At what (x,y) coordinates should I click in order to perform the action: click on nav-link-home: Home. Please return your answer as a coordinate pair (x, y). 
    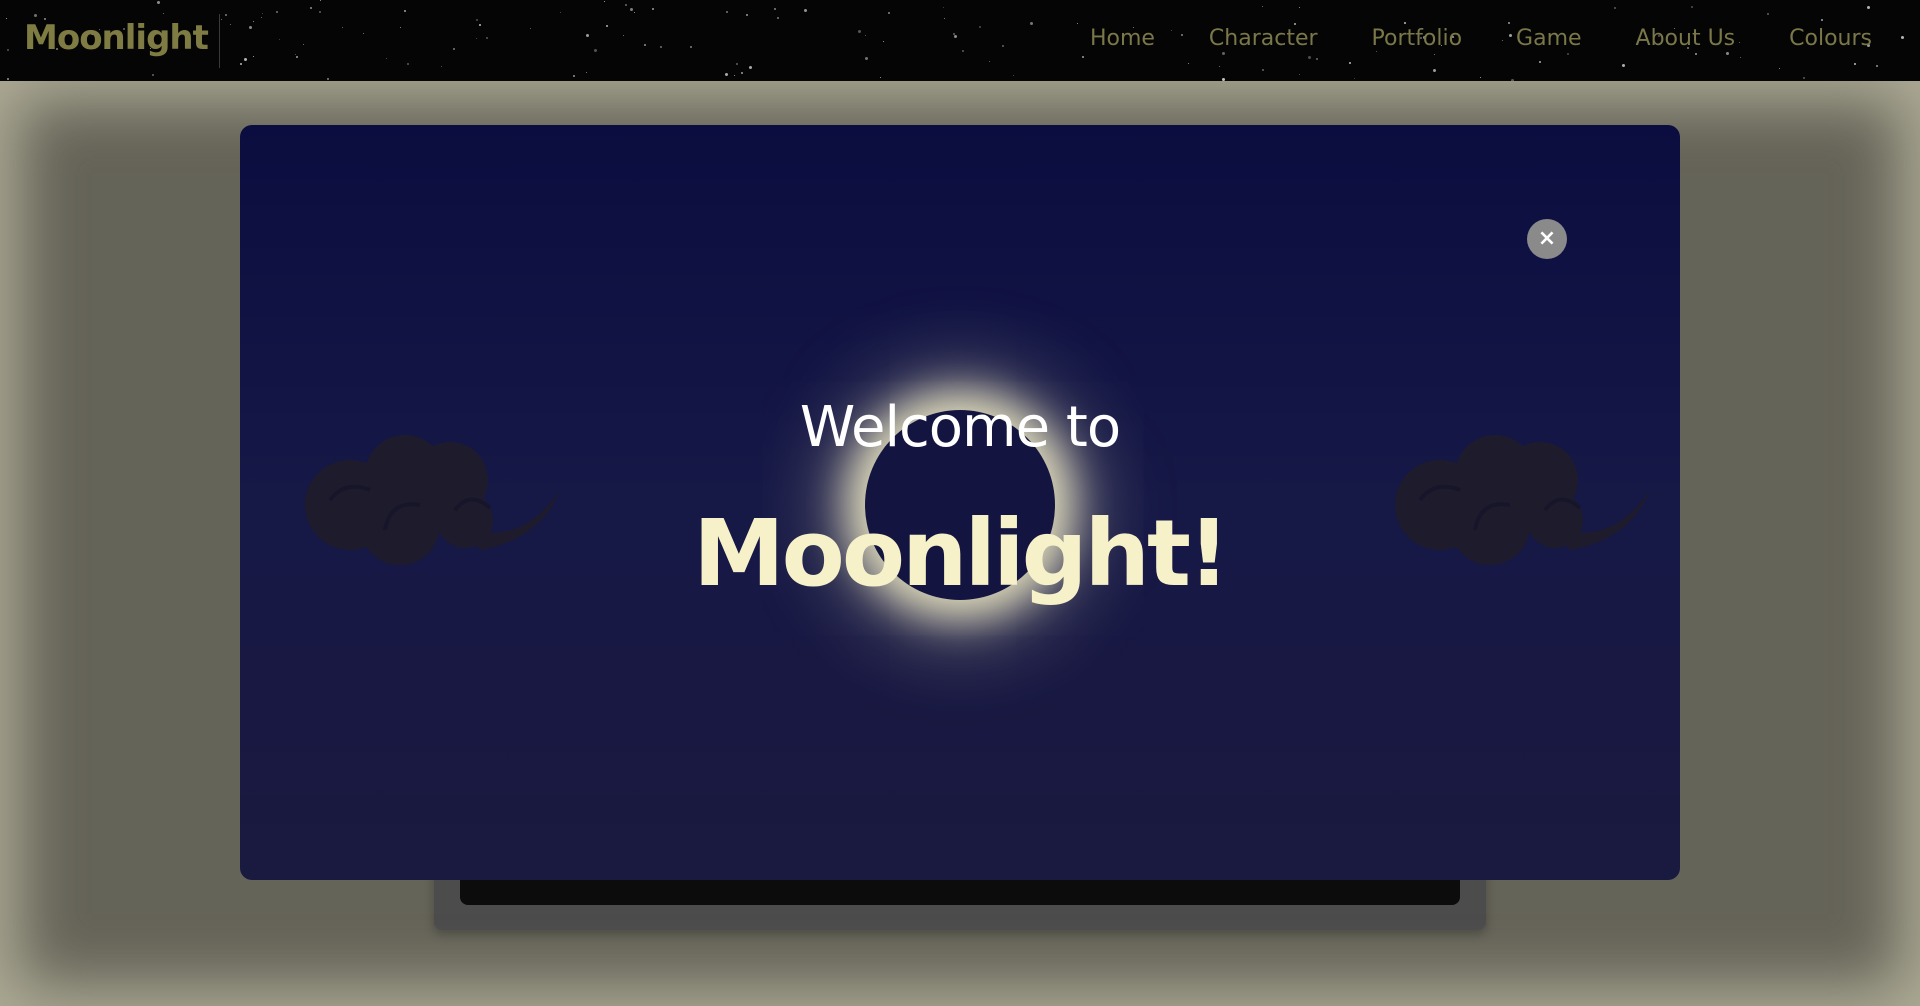
    Looking at the image, I should click on (1122, 38).